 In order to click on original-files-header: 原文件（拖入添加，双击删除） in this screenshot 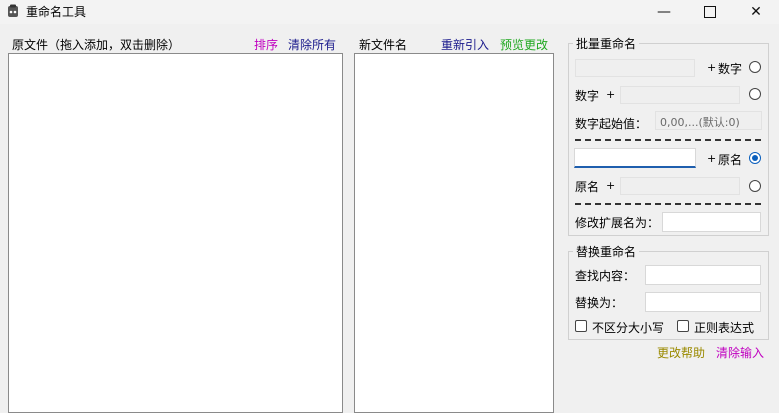, I will do `click(96, 45)`.